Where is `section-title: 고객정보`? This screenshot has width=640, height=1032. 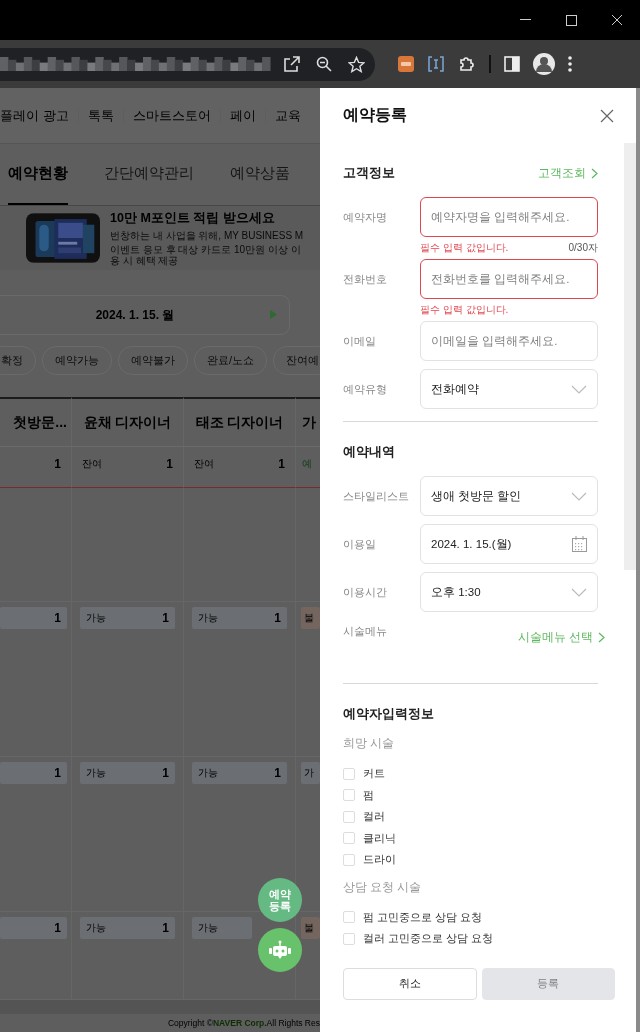 section-title: 고객정보 is located at coordinates (369, 173).